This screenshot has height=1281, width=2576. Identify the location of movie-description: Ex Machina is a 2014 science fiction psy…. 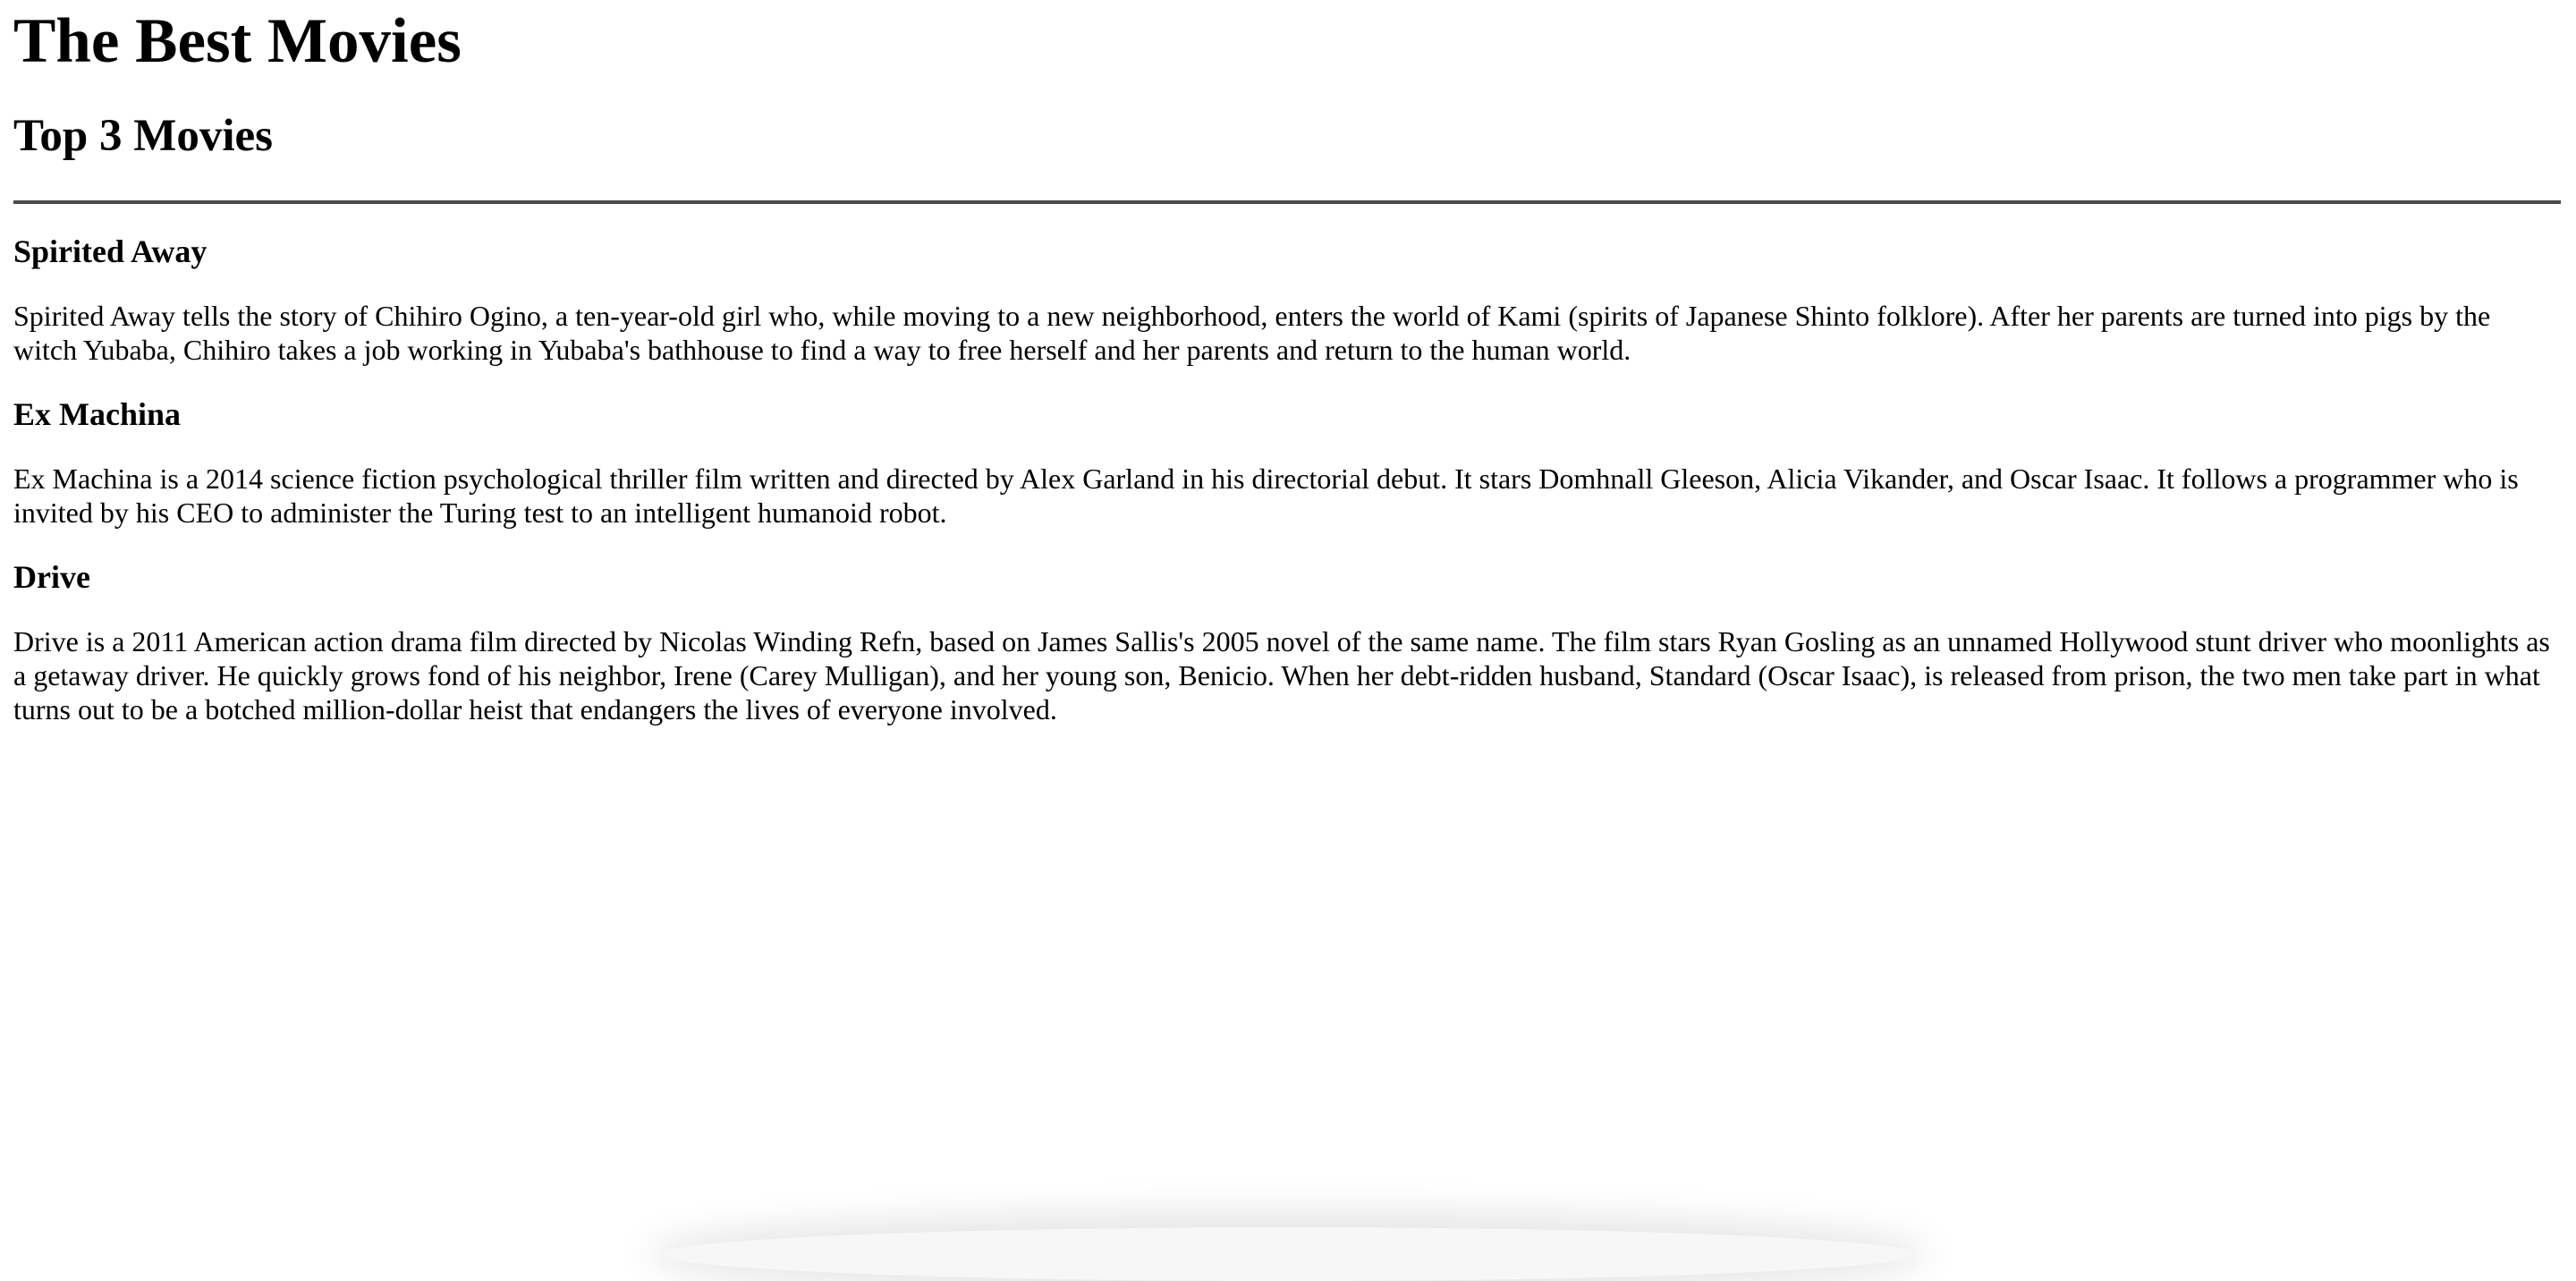
(1266, 495).